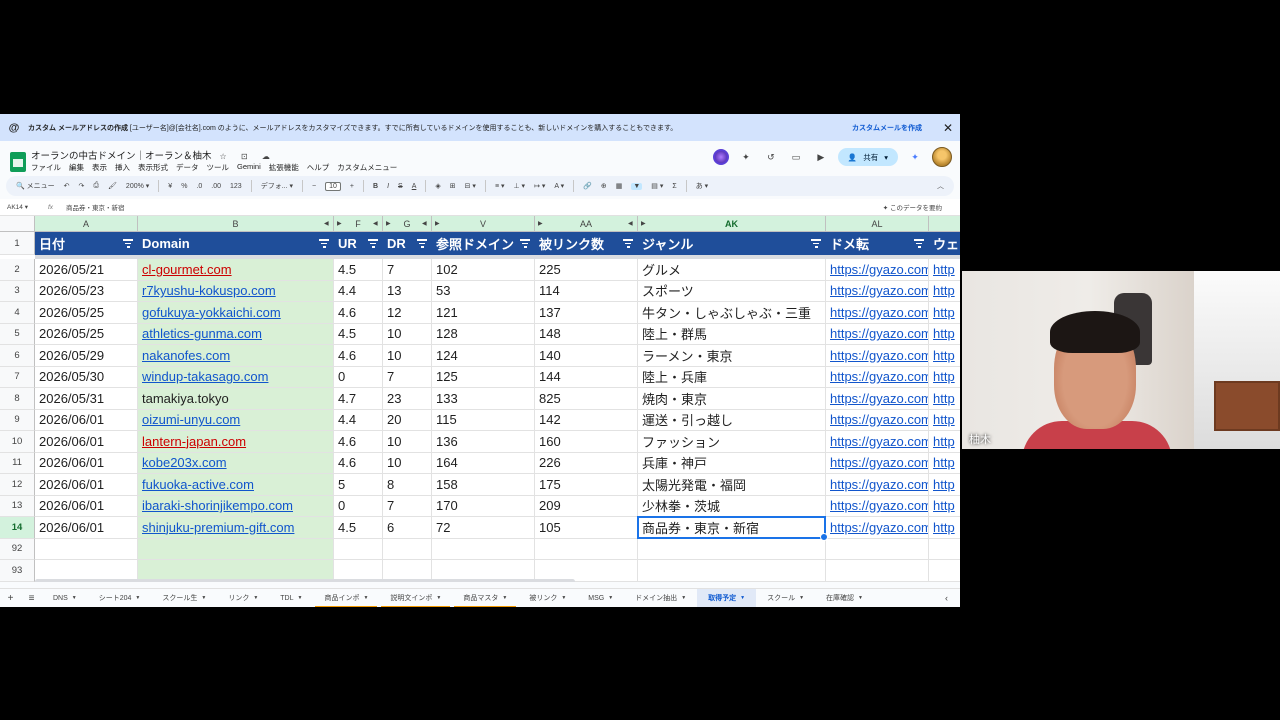 This screenshot has height=720, width=1280. What do you see at coordinates (657, 186) in the screenshot?
I see `filter-views-icon: ▤ ▾` at bounding box center [657, 186].